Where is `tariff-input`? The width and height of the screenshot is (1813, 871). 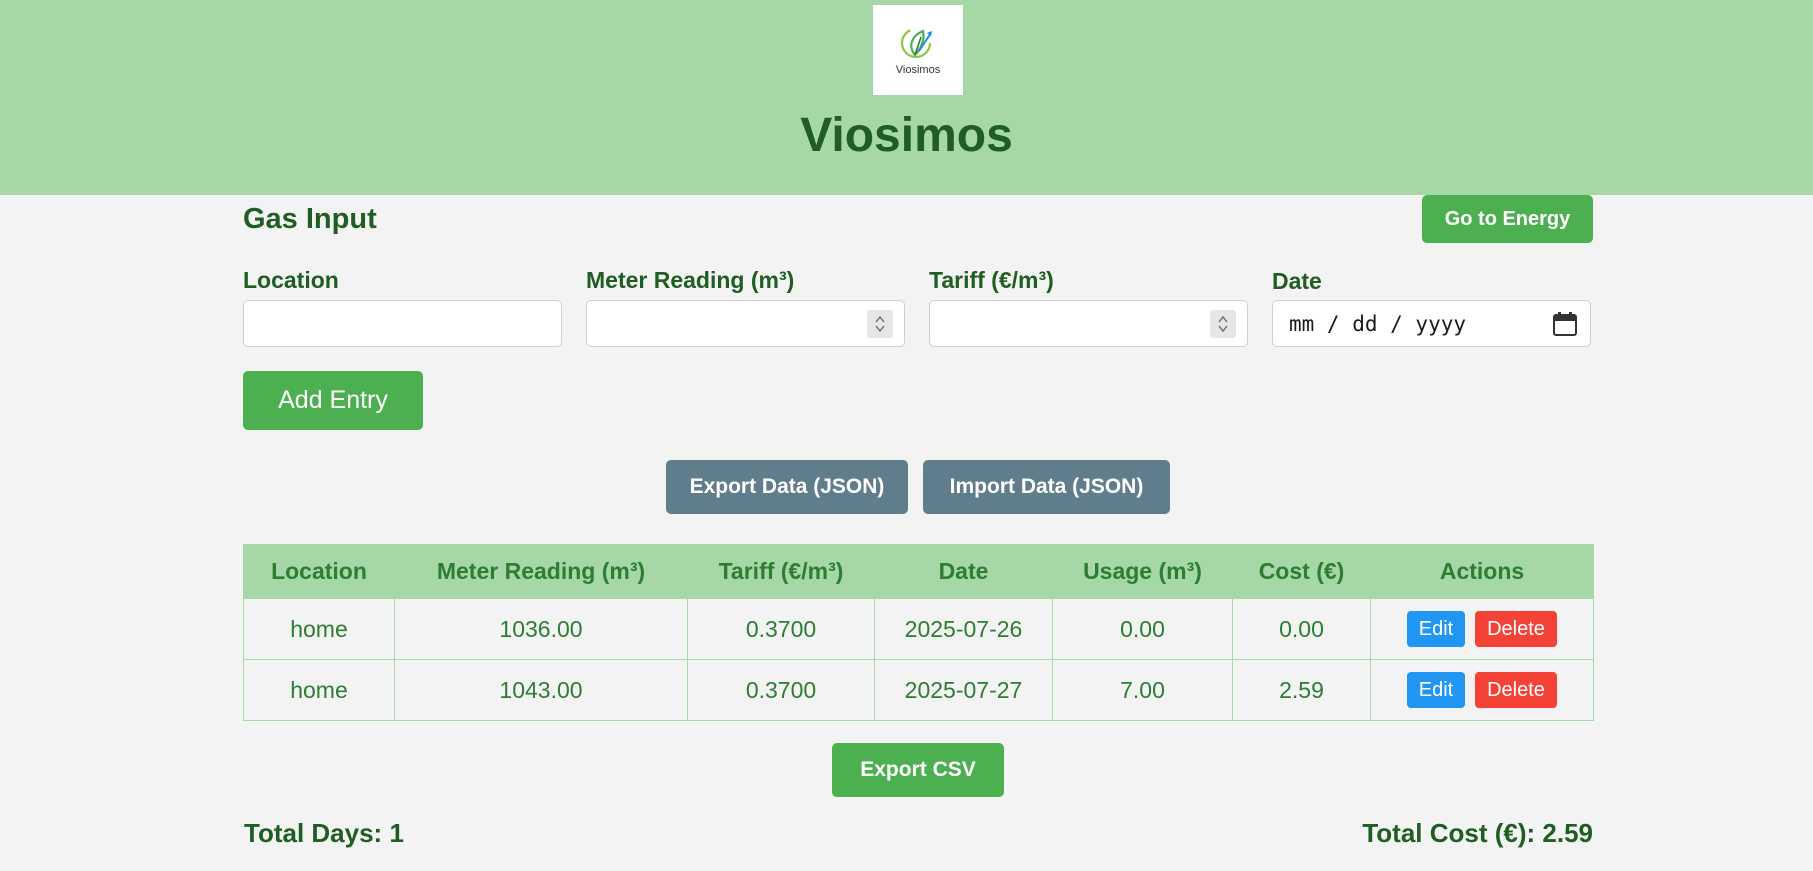 tariff-input is located at coordinates (1088, 323).